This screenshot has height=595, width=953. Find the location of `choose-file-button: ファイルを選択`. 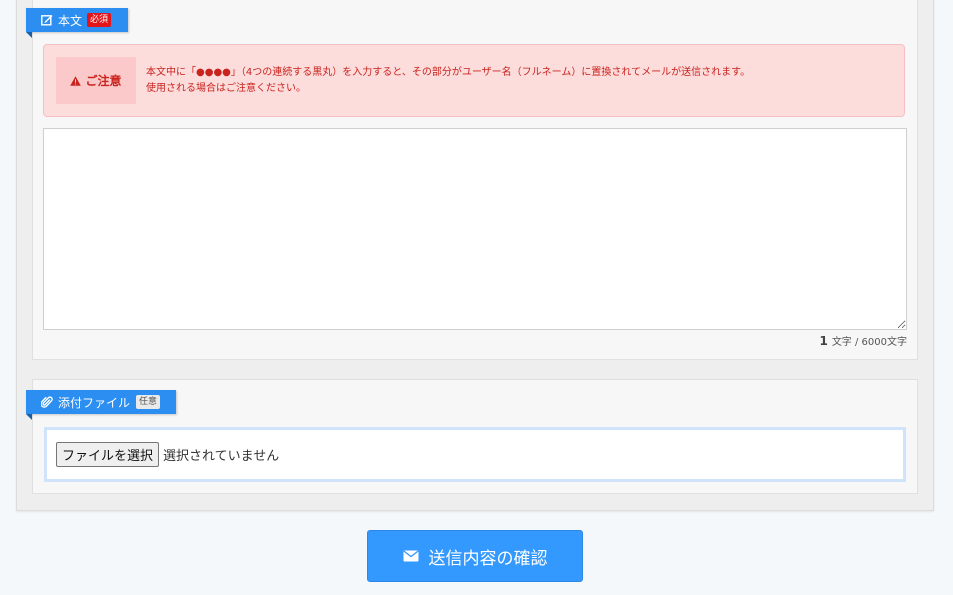

choose-file-button: ファイルを選択 is located at coordinates (108, 454).